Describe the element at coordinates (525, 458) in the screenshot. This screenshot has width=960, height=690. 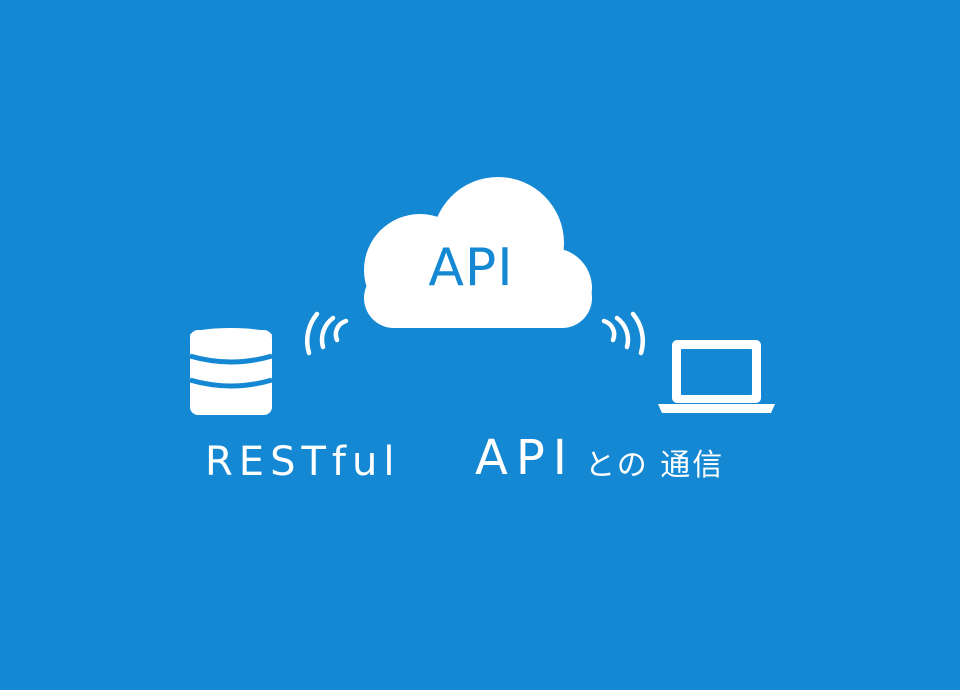
I see `caption-api-text: API` at that location.